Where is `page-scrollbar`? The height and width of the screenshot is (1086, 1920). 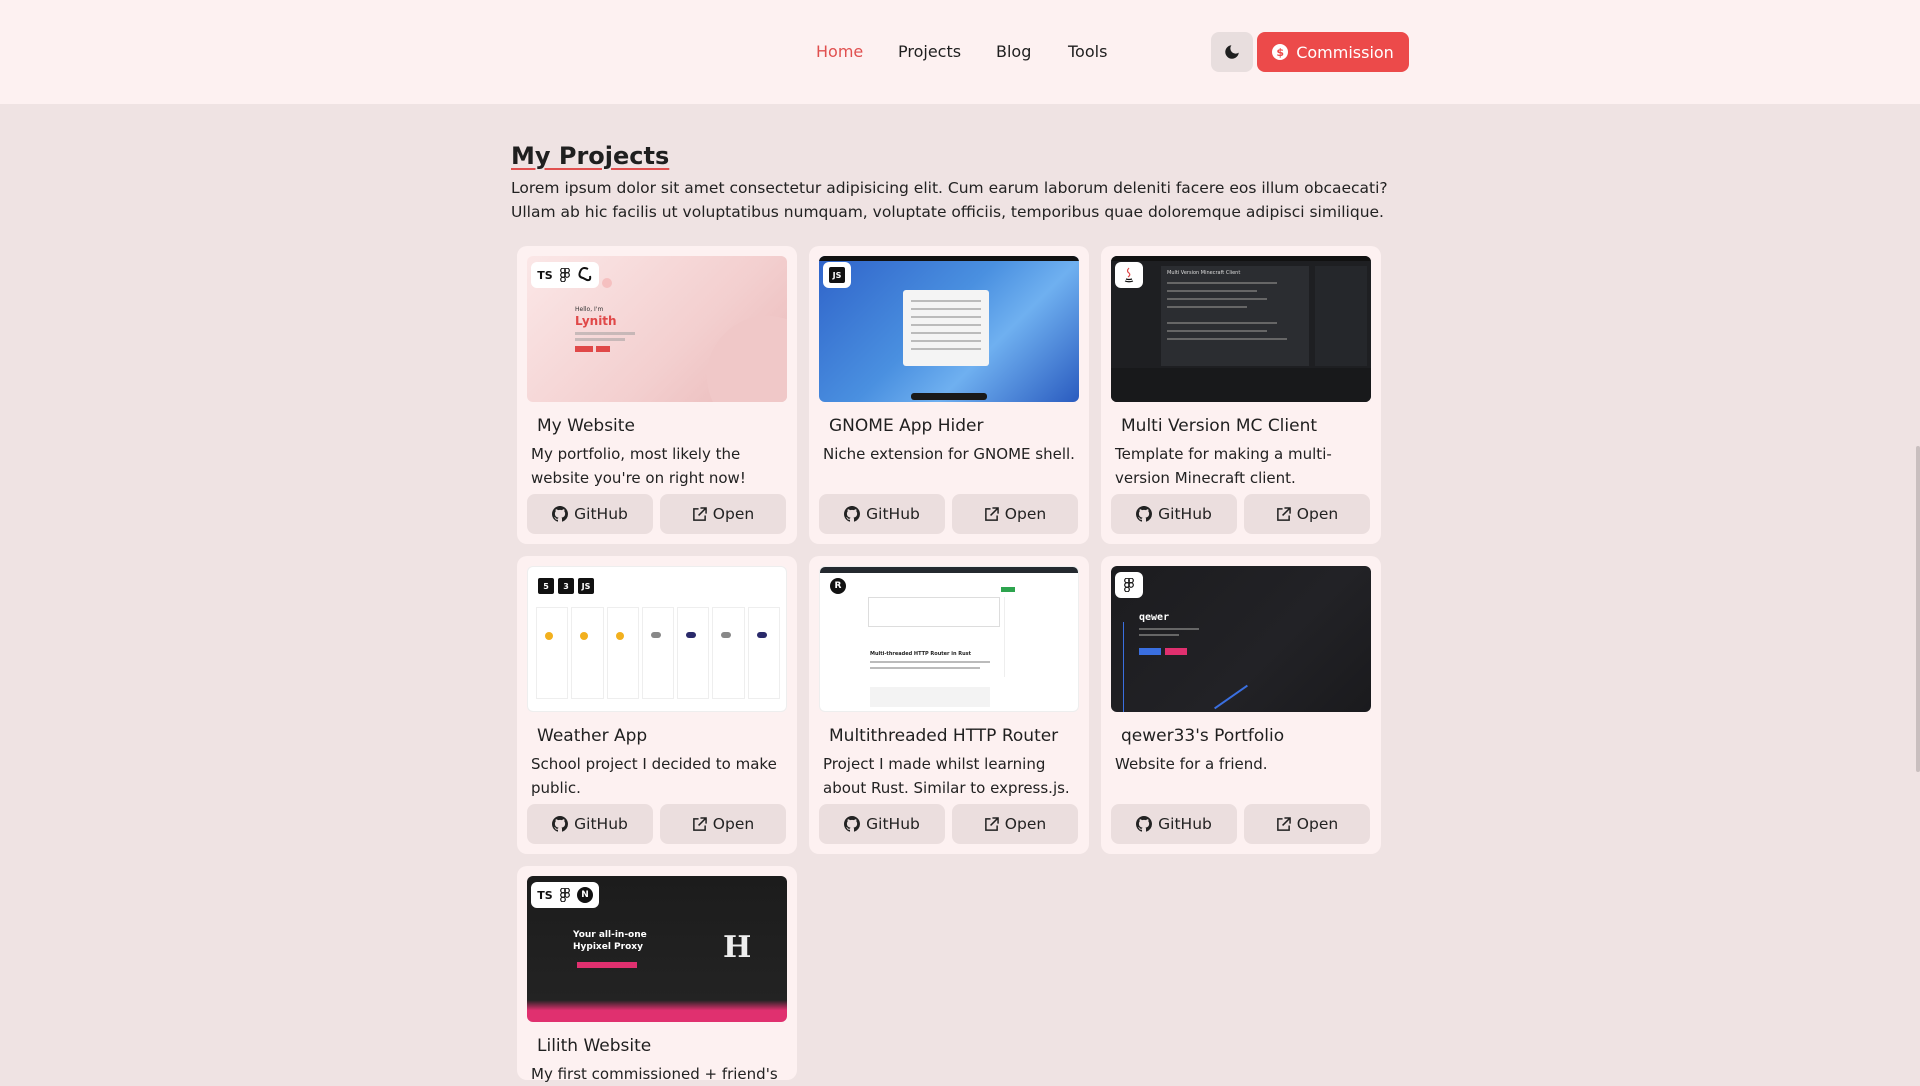 page-scrollbar is located at coordinates (1918, 609).